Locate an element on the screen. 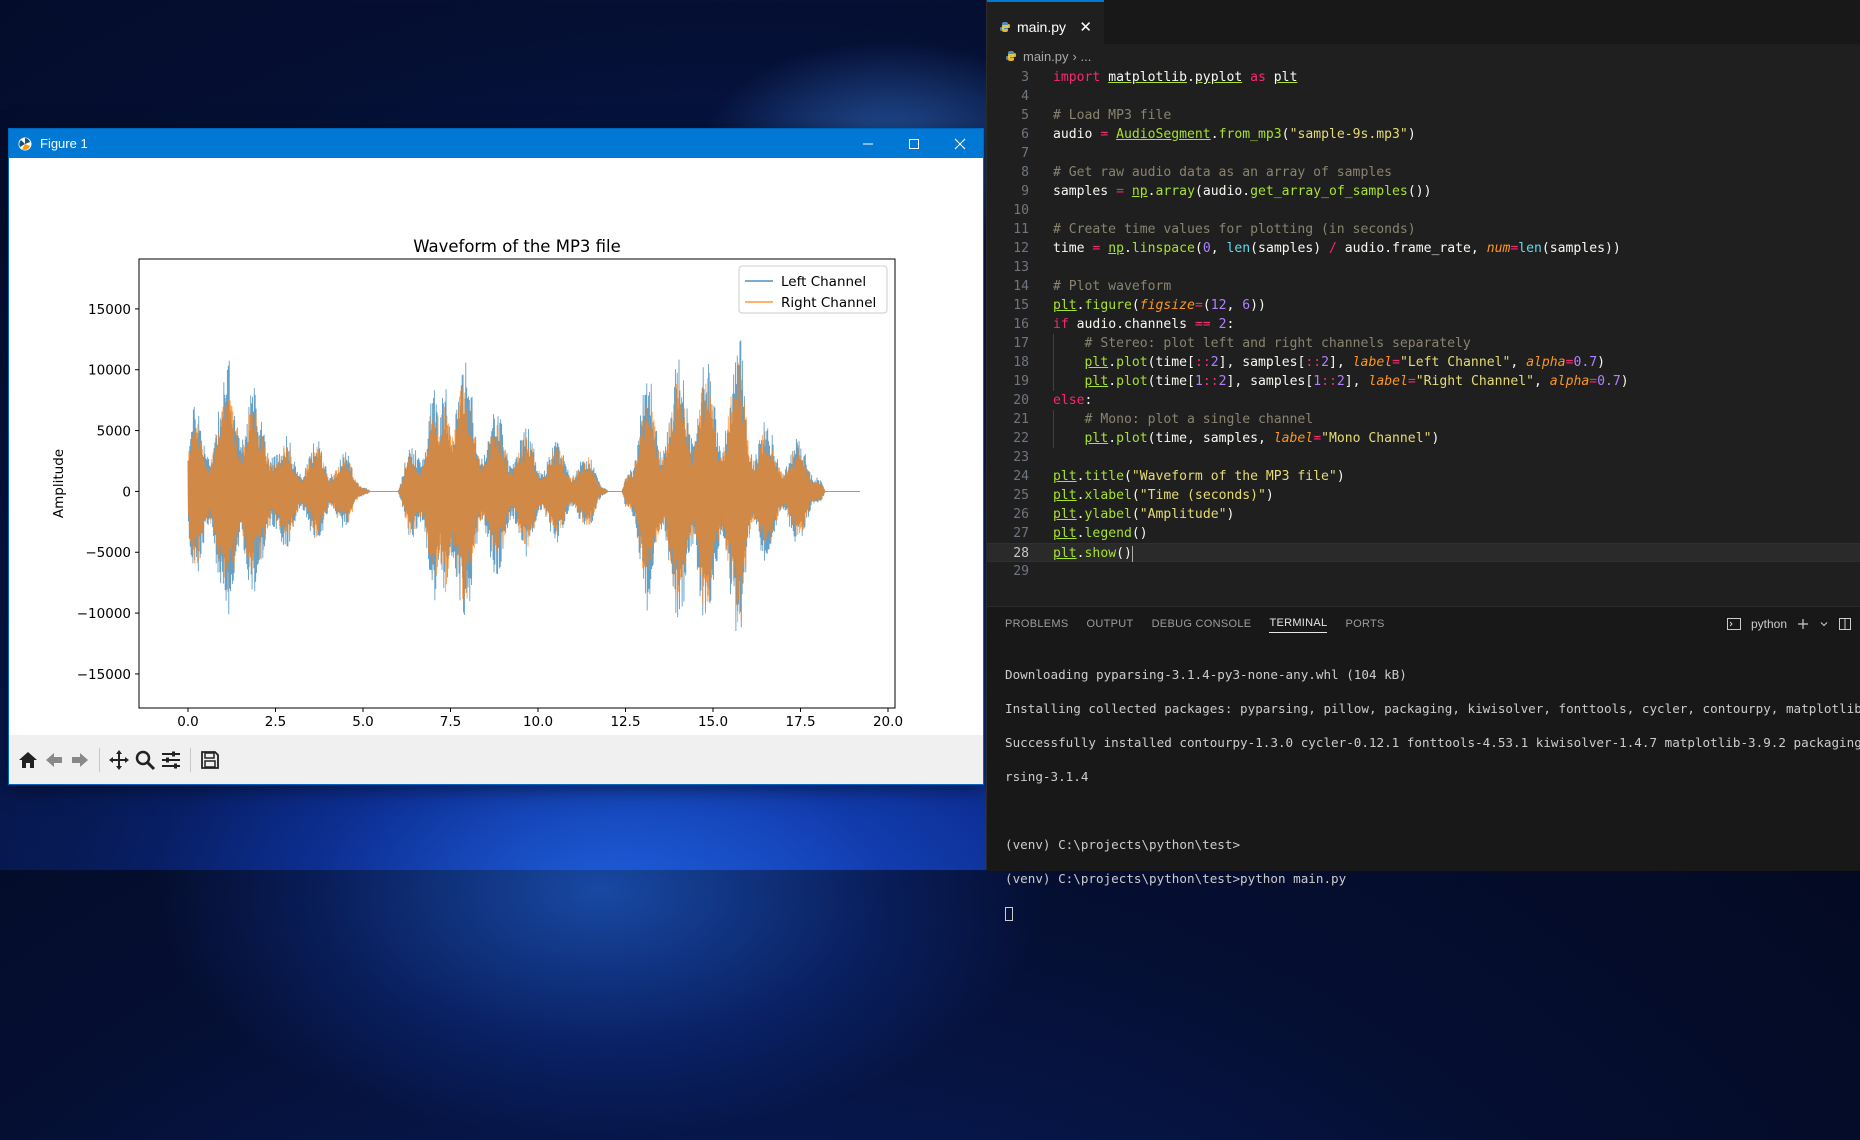  y-tick-label: 15000 is located at coordinates (109, 310).